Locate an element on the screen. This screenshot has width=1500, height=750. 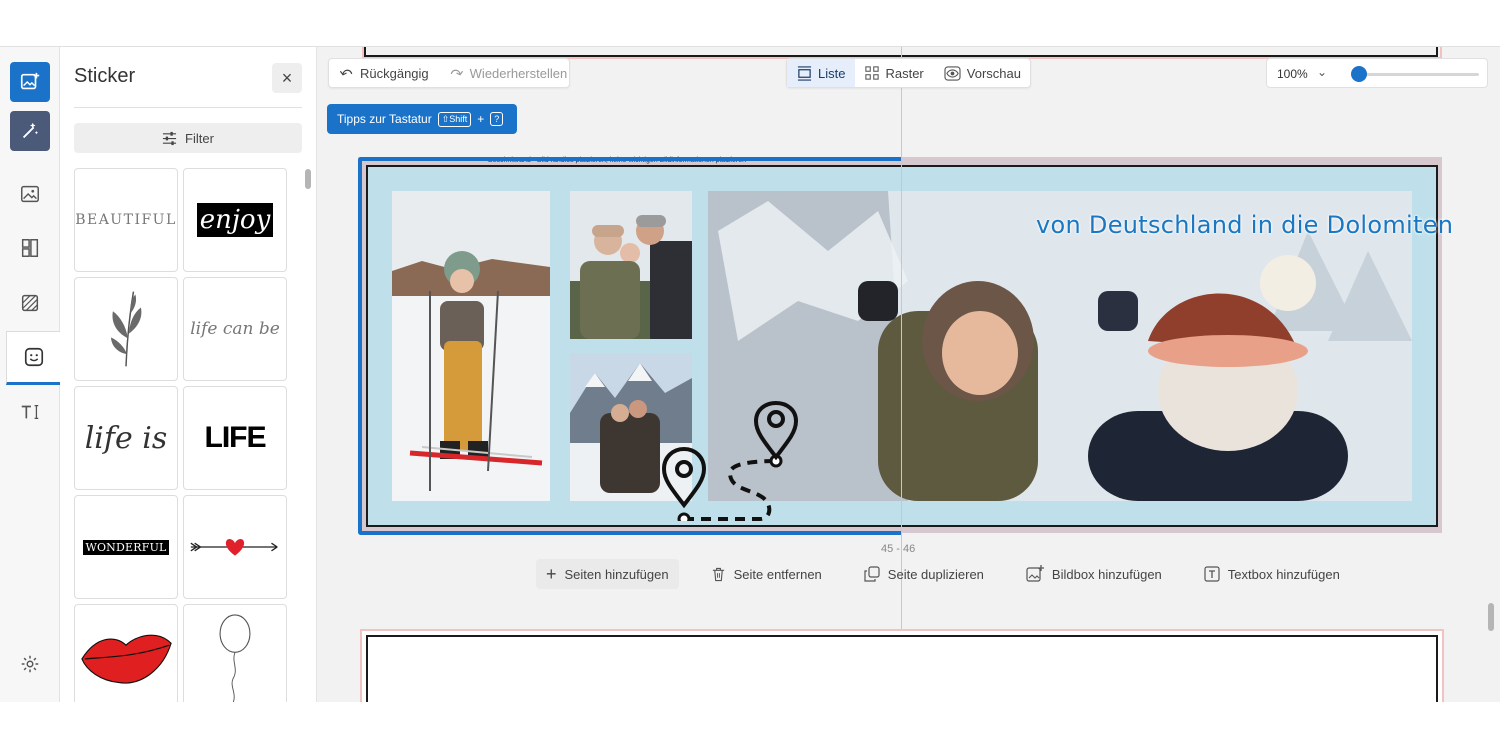
image-plus-icon is located at coordinates (30, 81).